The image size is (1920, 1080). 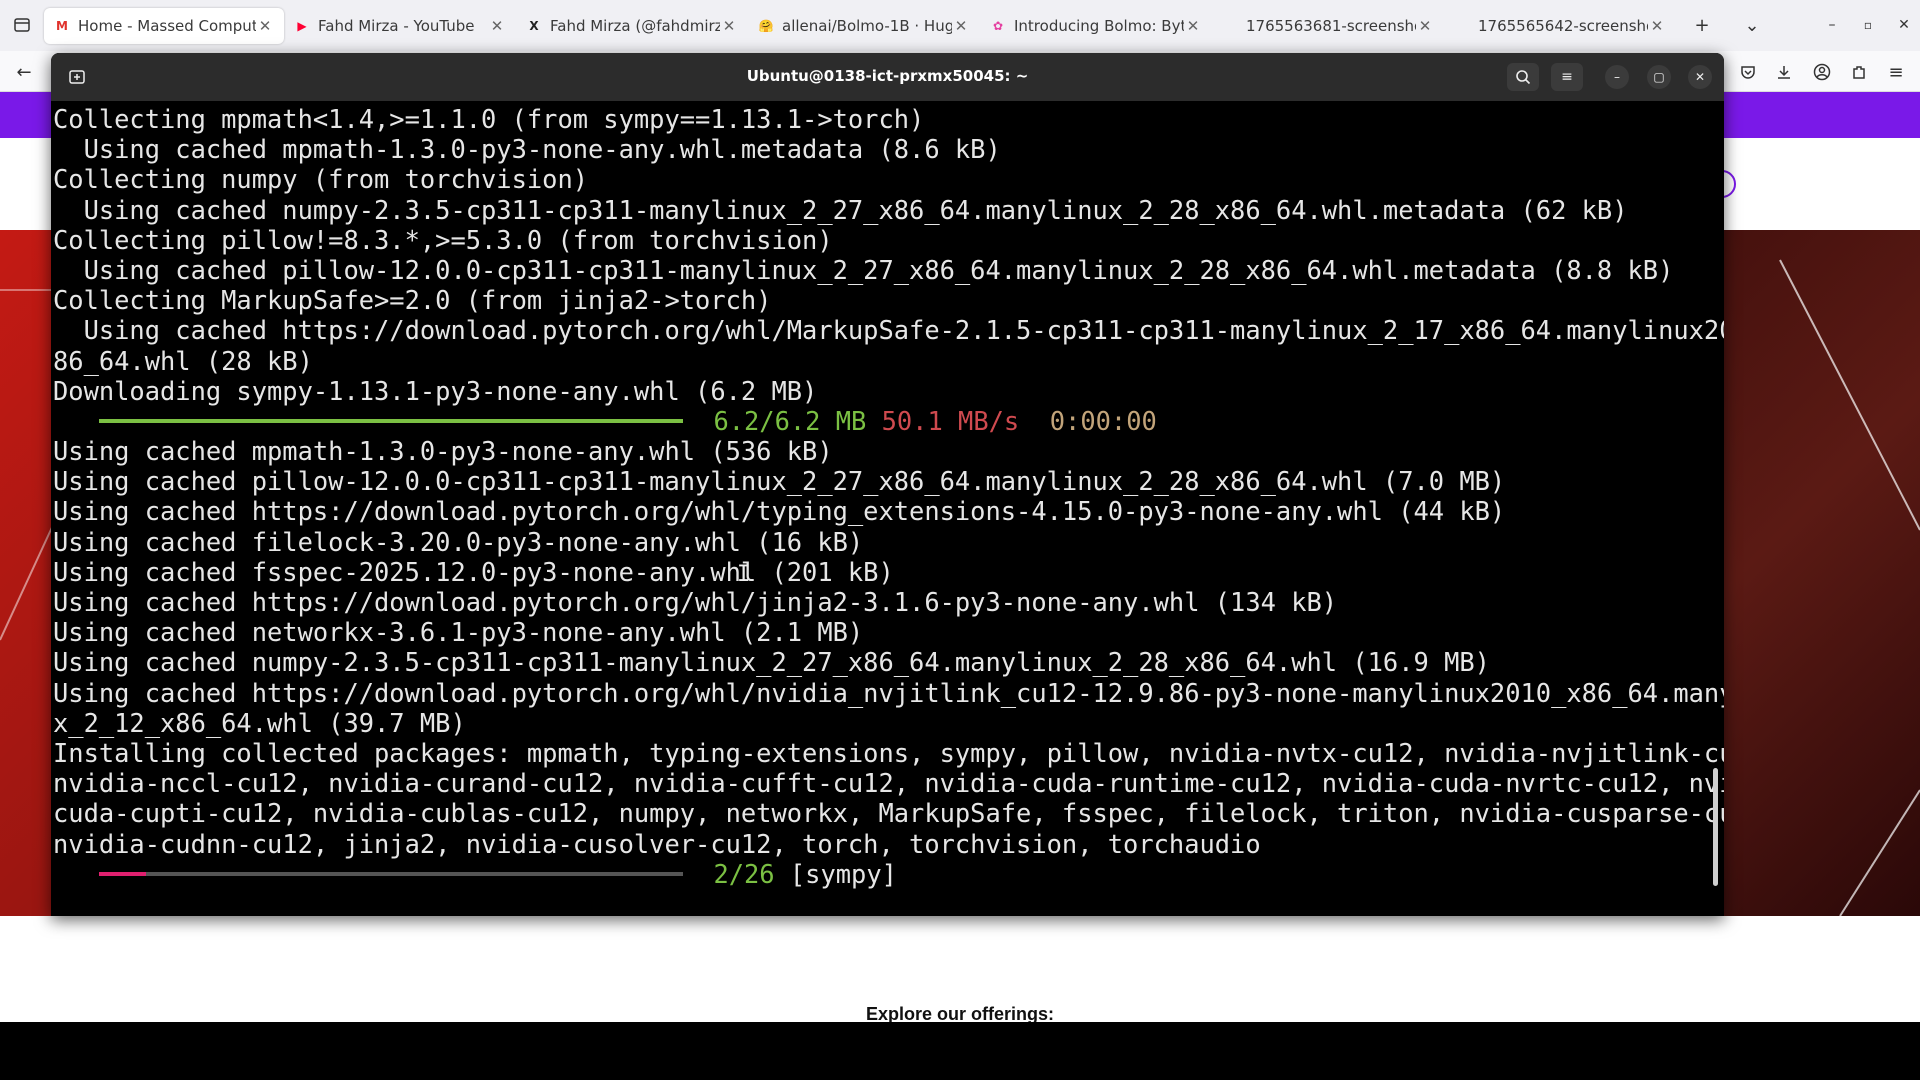 I want to click on browser-tab: ▶ Fahd Mirza - YouTube ✕, so click(x=400, y=26).